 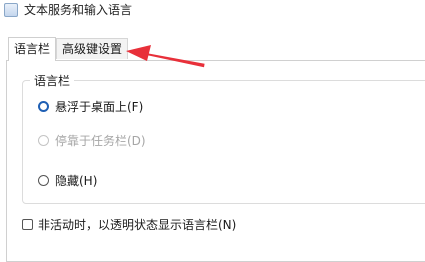 What do you see at coordinates (92, 48) in the screenshot?
I see `tab-advanced-key-settings: 高级键设置` at bounding box center [92, 48].